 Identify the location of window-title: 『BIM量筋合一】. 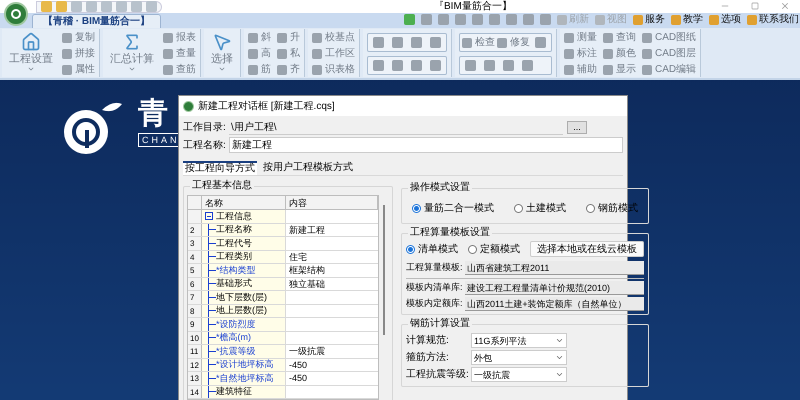
(473, 7).